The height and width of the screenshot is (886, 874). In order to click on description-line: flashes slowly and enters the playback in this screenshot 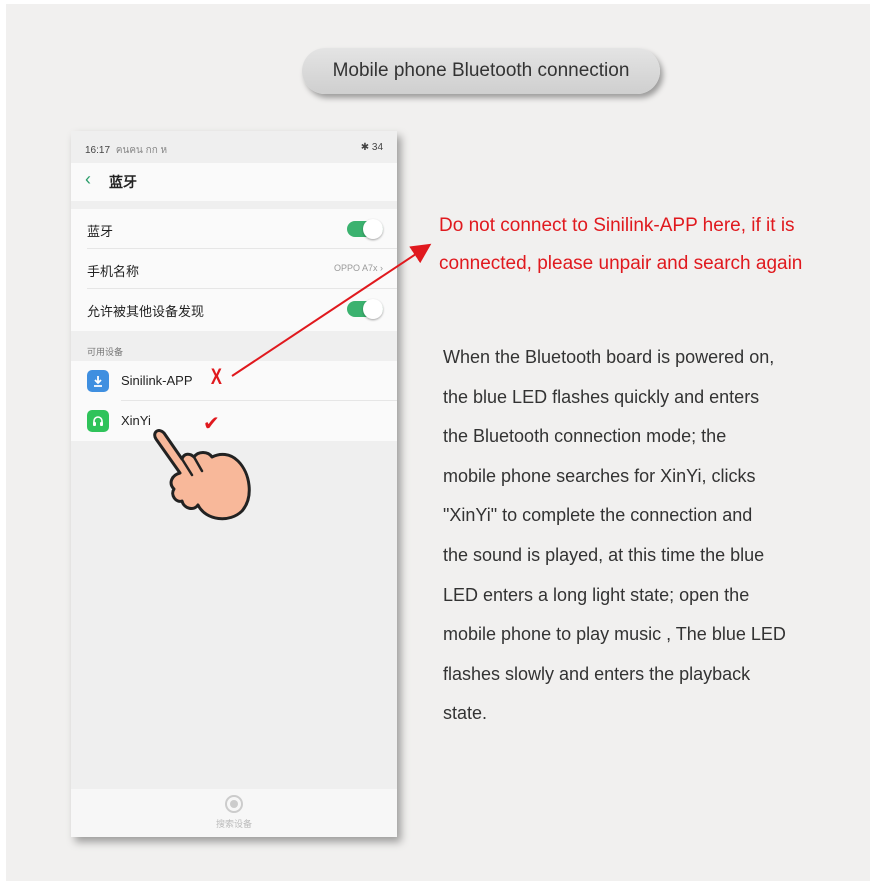, I will do `click(597, 673)`.